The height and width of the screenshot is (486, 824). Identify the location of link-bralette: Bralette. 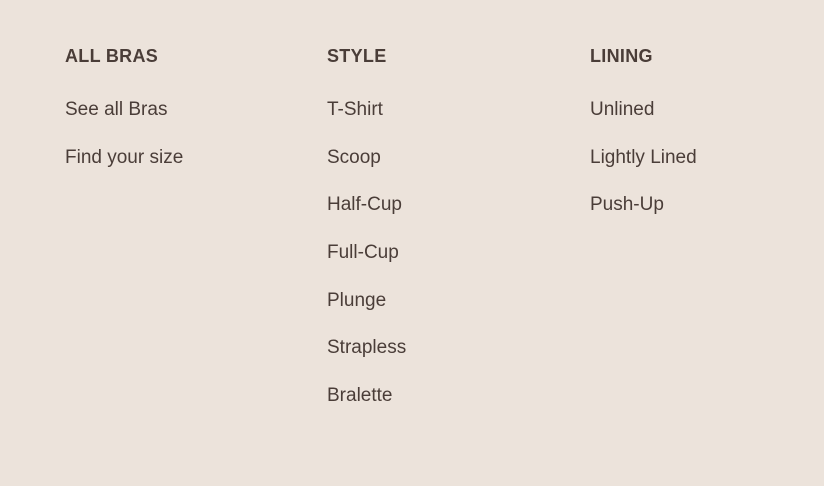
(359, 395).